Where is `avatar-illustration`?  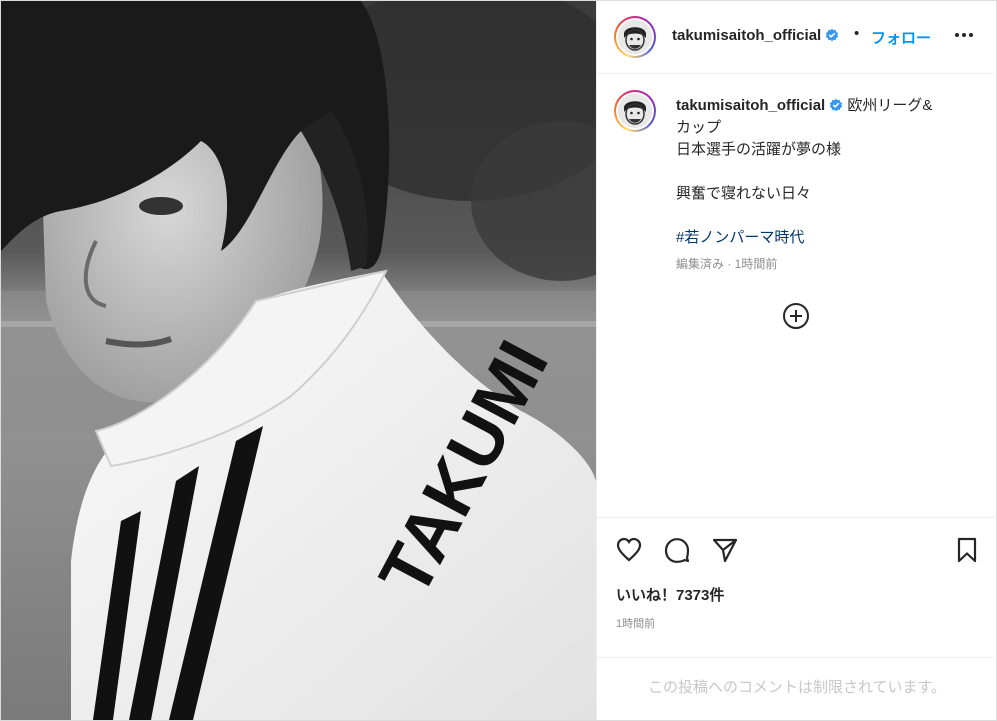 avatar-illustration is located at coordinates (635, 37).